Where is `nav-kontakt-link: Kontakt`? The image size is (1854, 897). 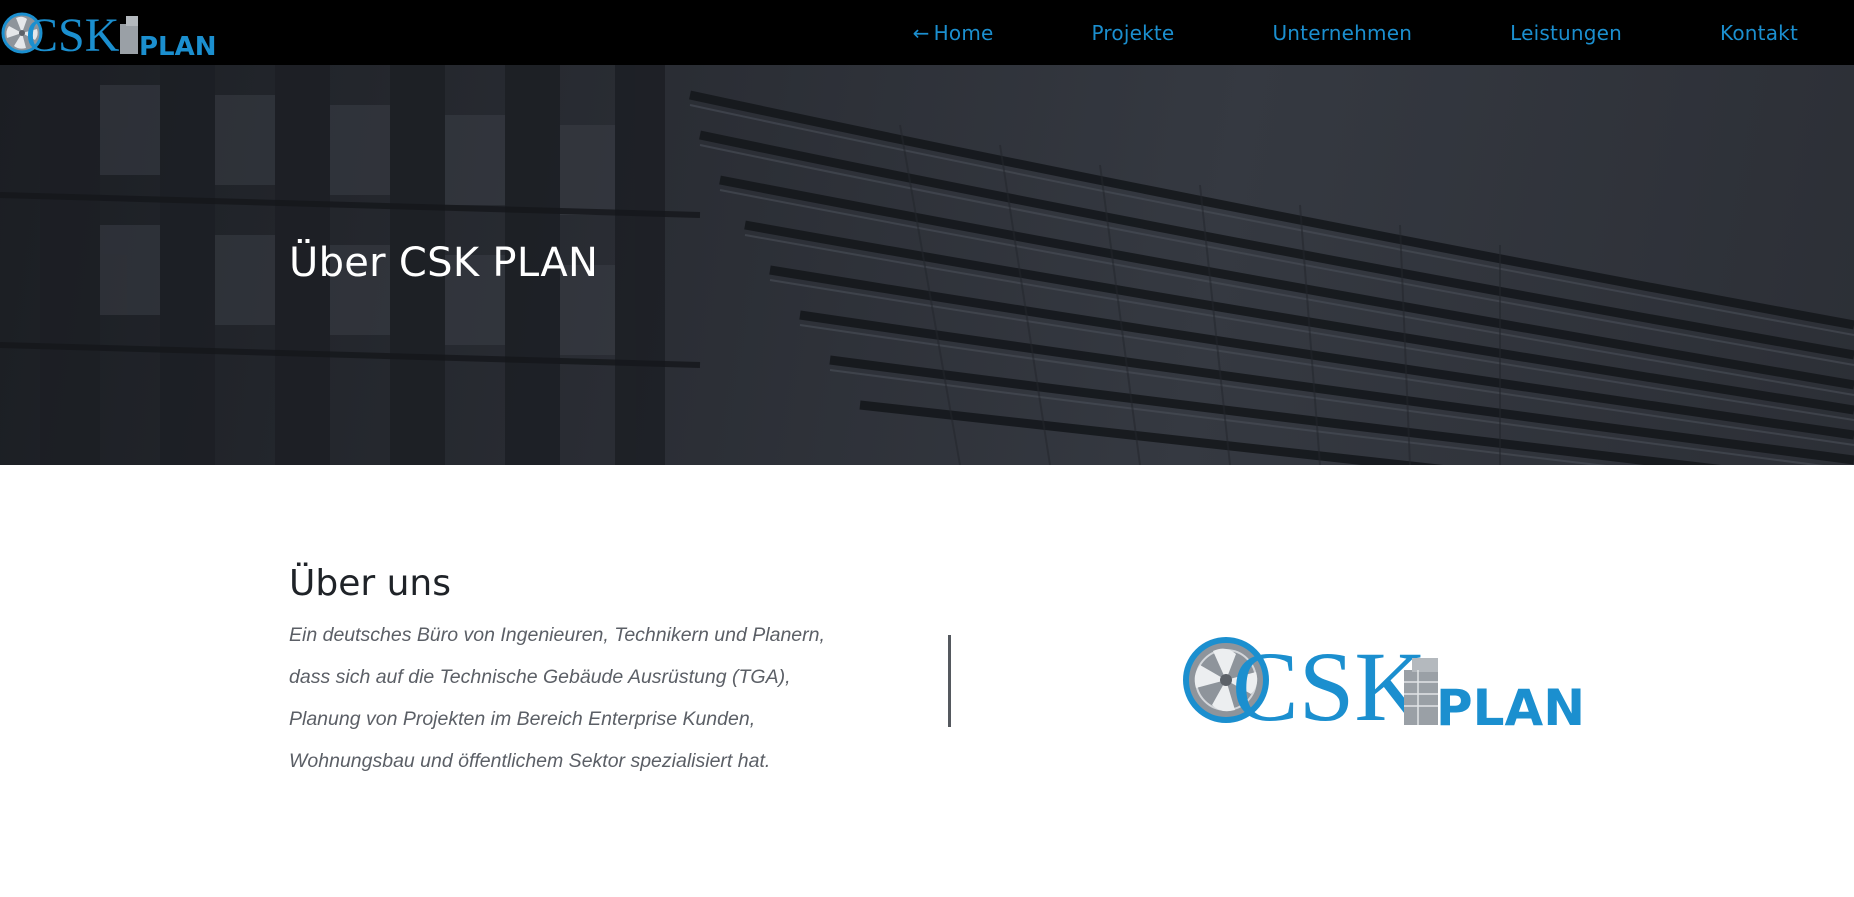 nav-kontakt-link: Kontakt is located at coordinates (1759, 33).